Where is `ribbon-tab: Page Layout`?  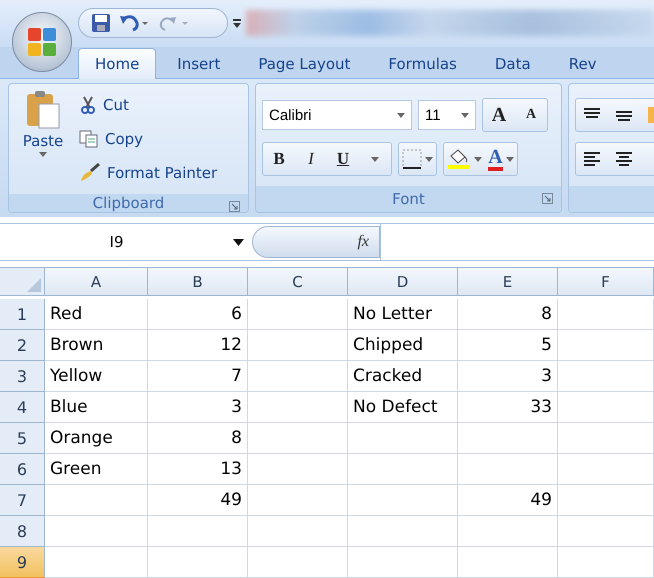 ribbon-tab: Page Layout is located at coordinates (304, 64).